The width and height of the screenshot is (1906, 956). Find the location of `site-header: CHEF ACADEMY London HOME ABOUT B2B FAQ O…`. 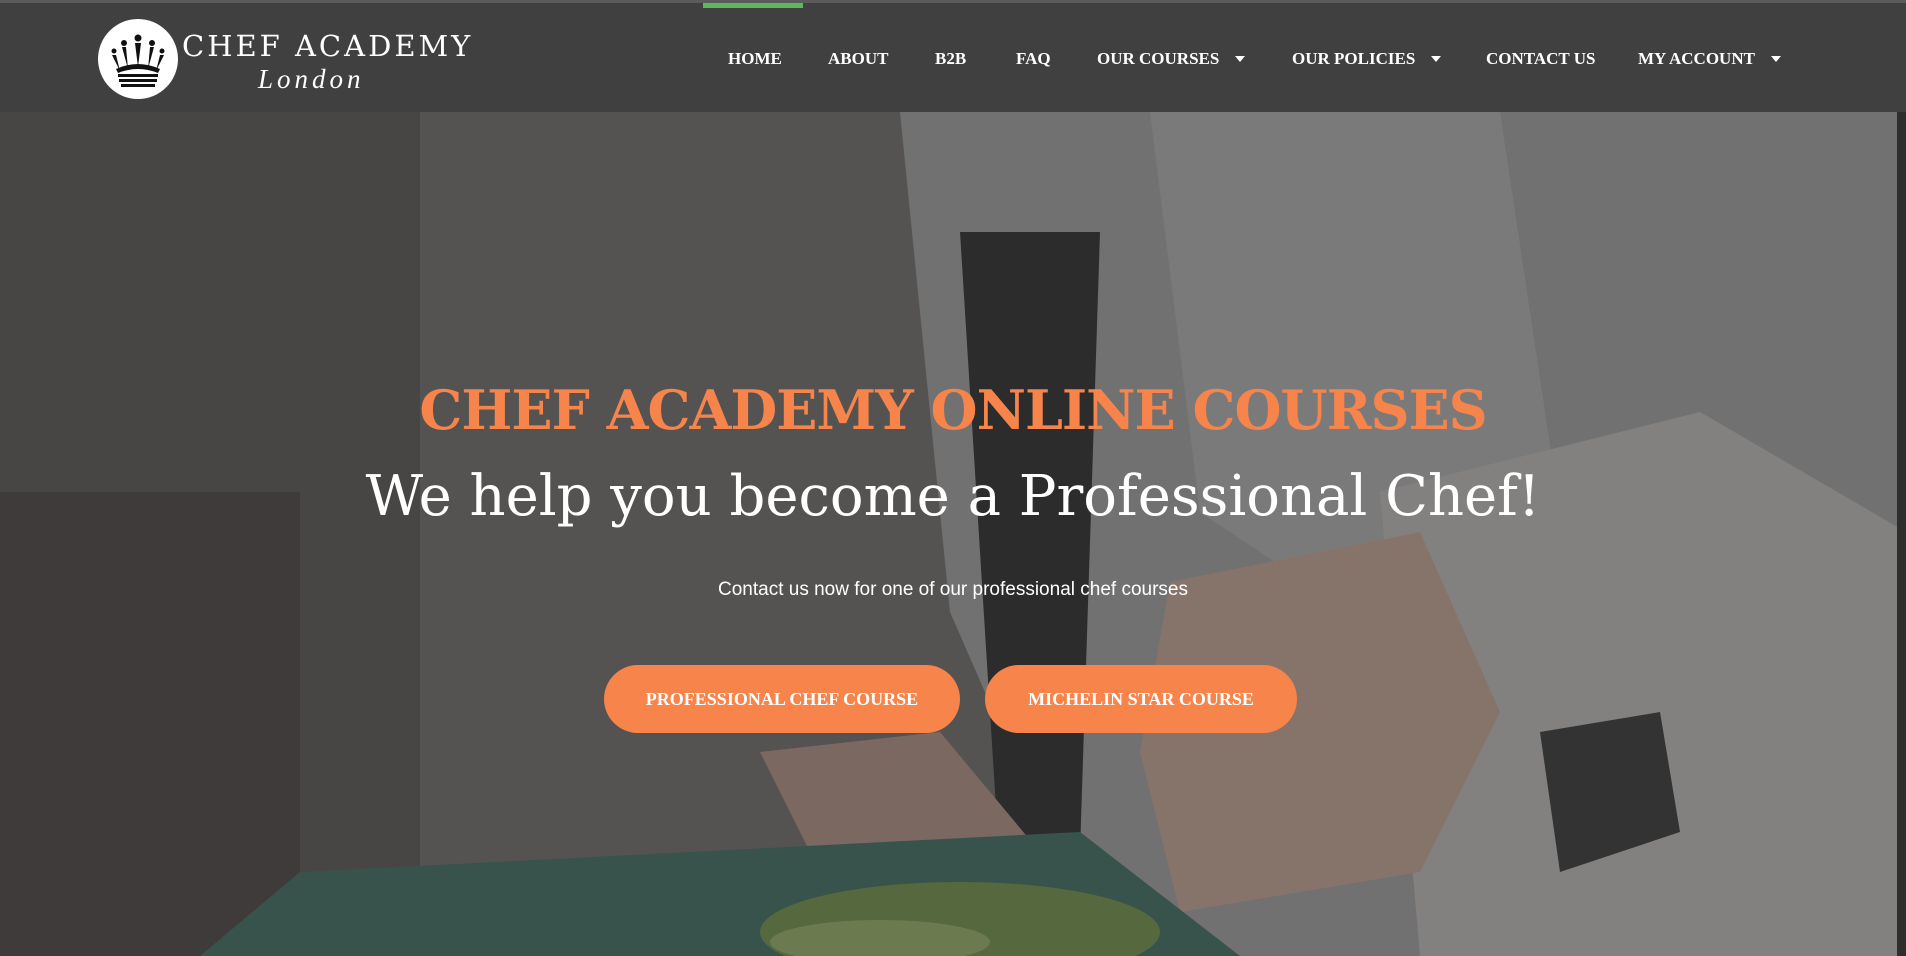

site-header: CHEF ACADEMY London HOME ABOUT B2B FAQ O… is located at coordinates (953, 56).